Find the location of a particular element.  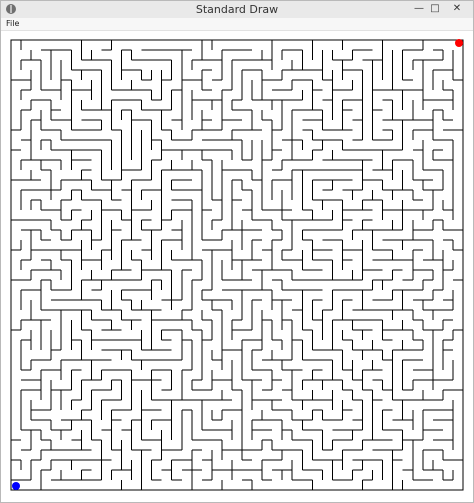

maximize-button: □ is located at coordinates (435, 8).